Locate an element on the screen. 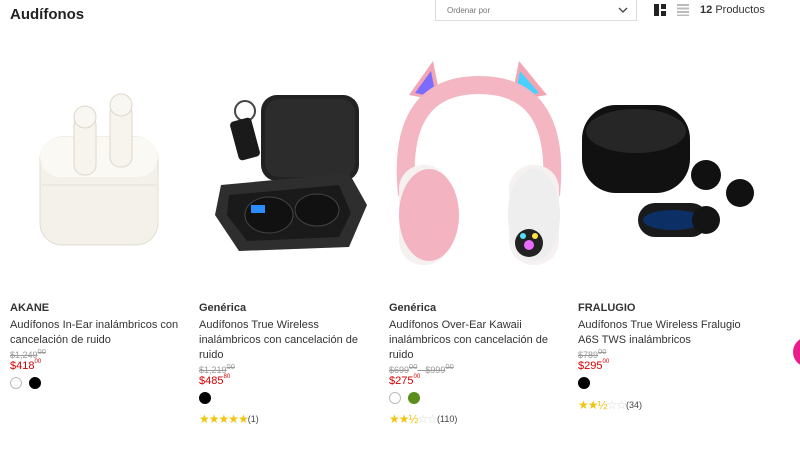  product-count: 12 Productos is located at coordinates (732, 10).